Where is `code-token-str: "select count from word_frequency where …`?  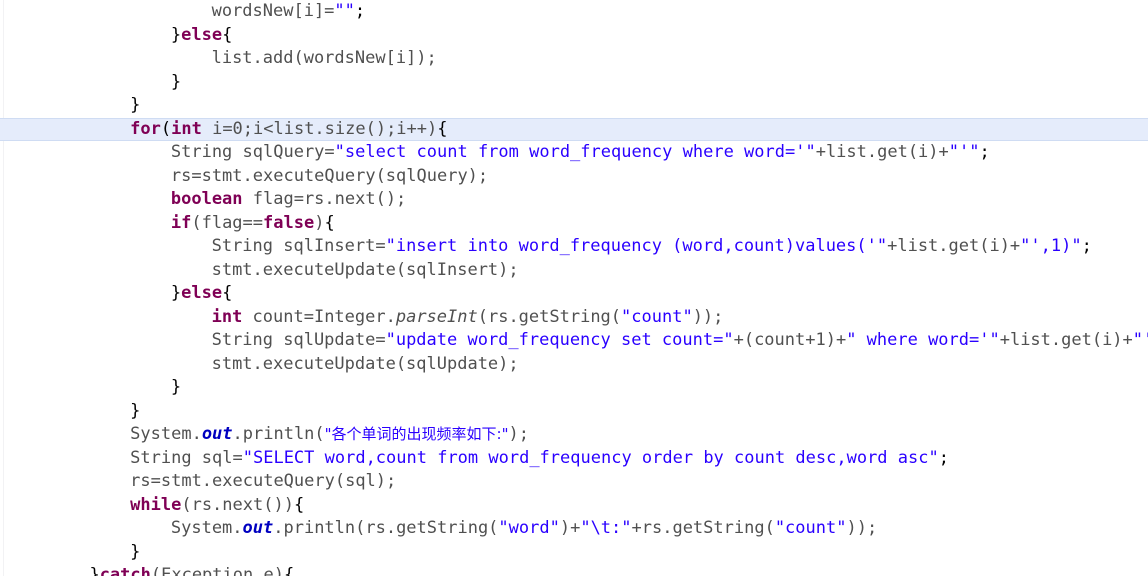 code-token-str: "select count from word_frequency where … is located at coordinates (575, 152).